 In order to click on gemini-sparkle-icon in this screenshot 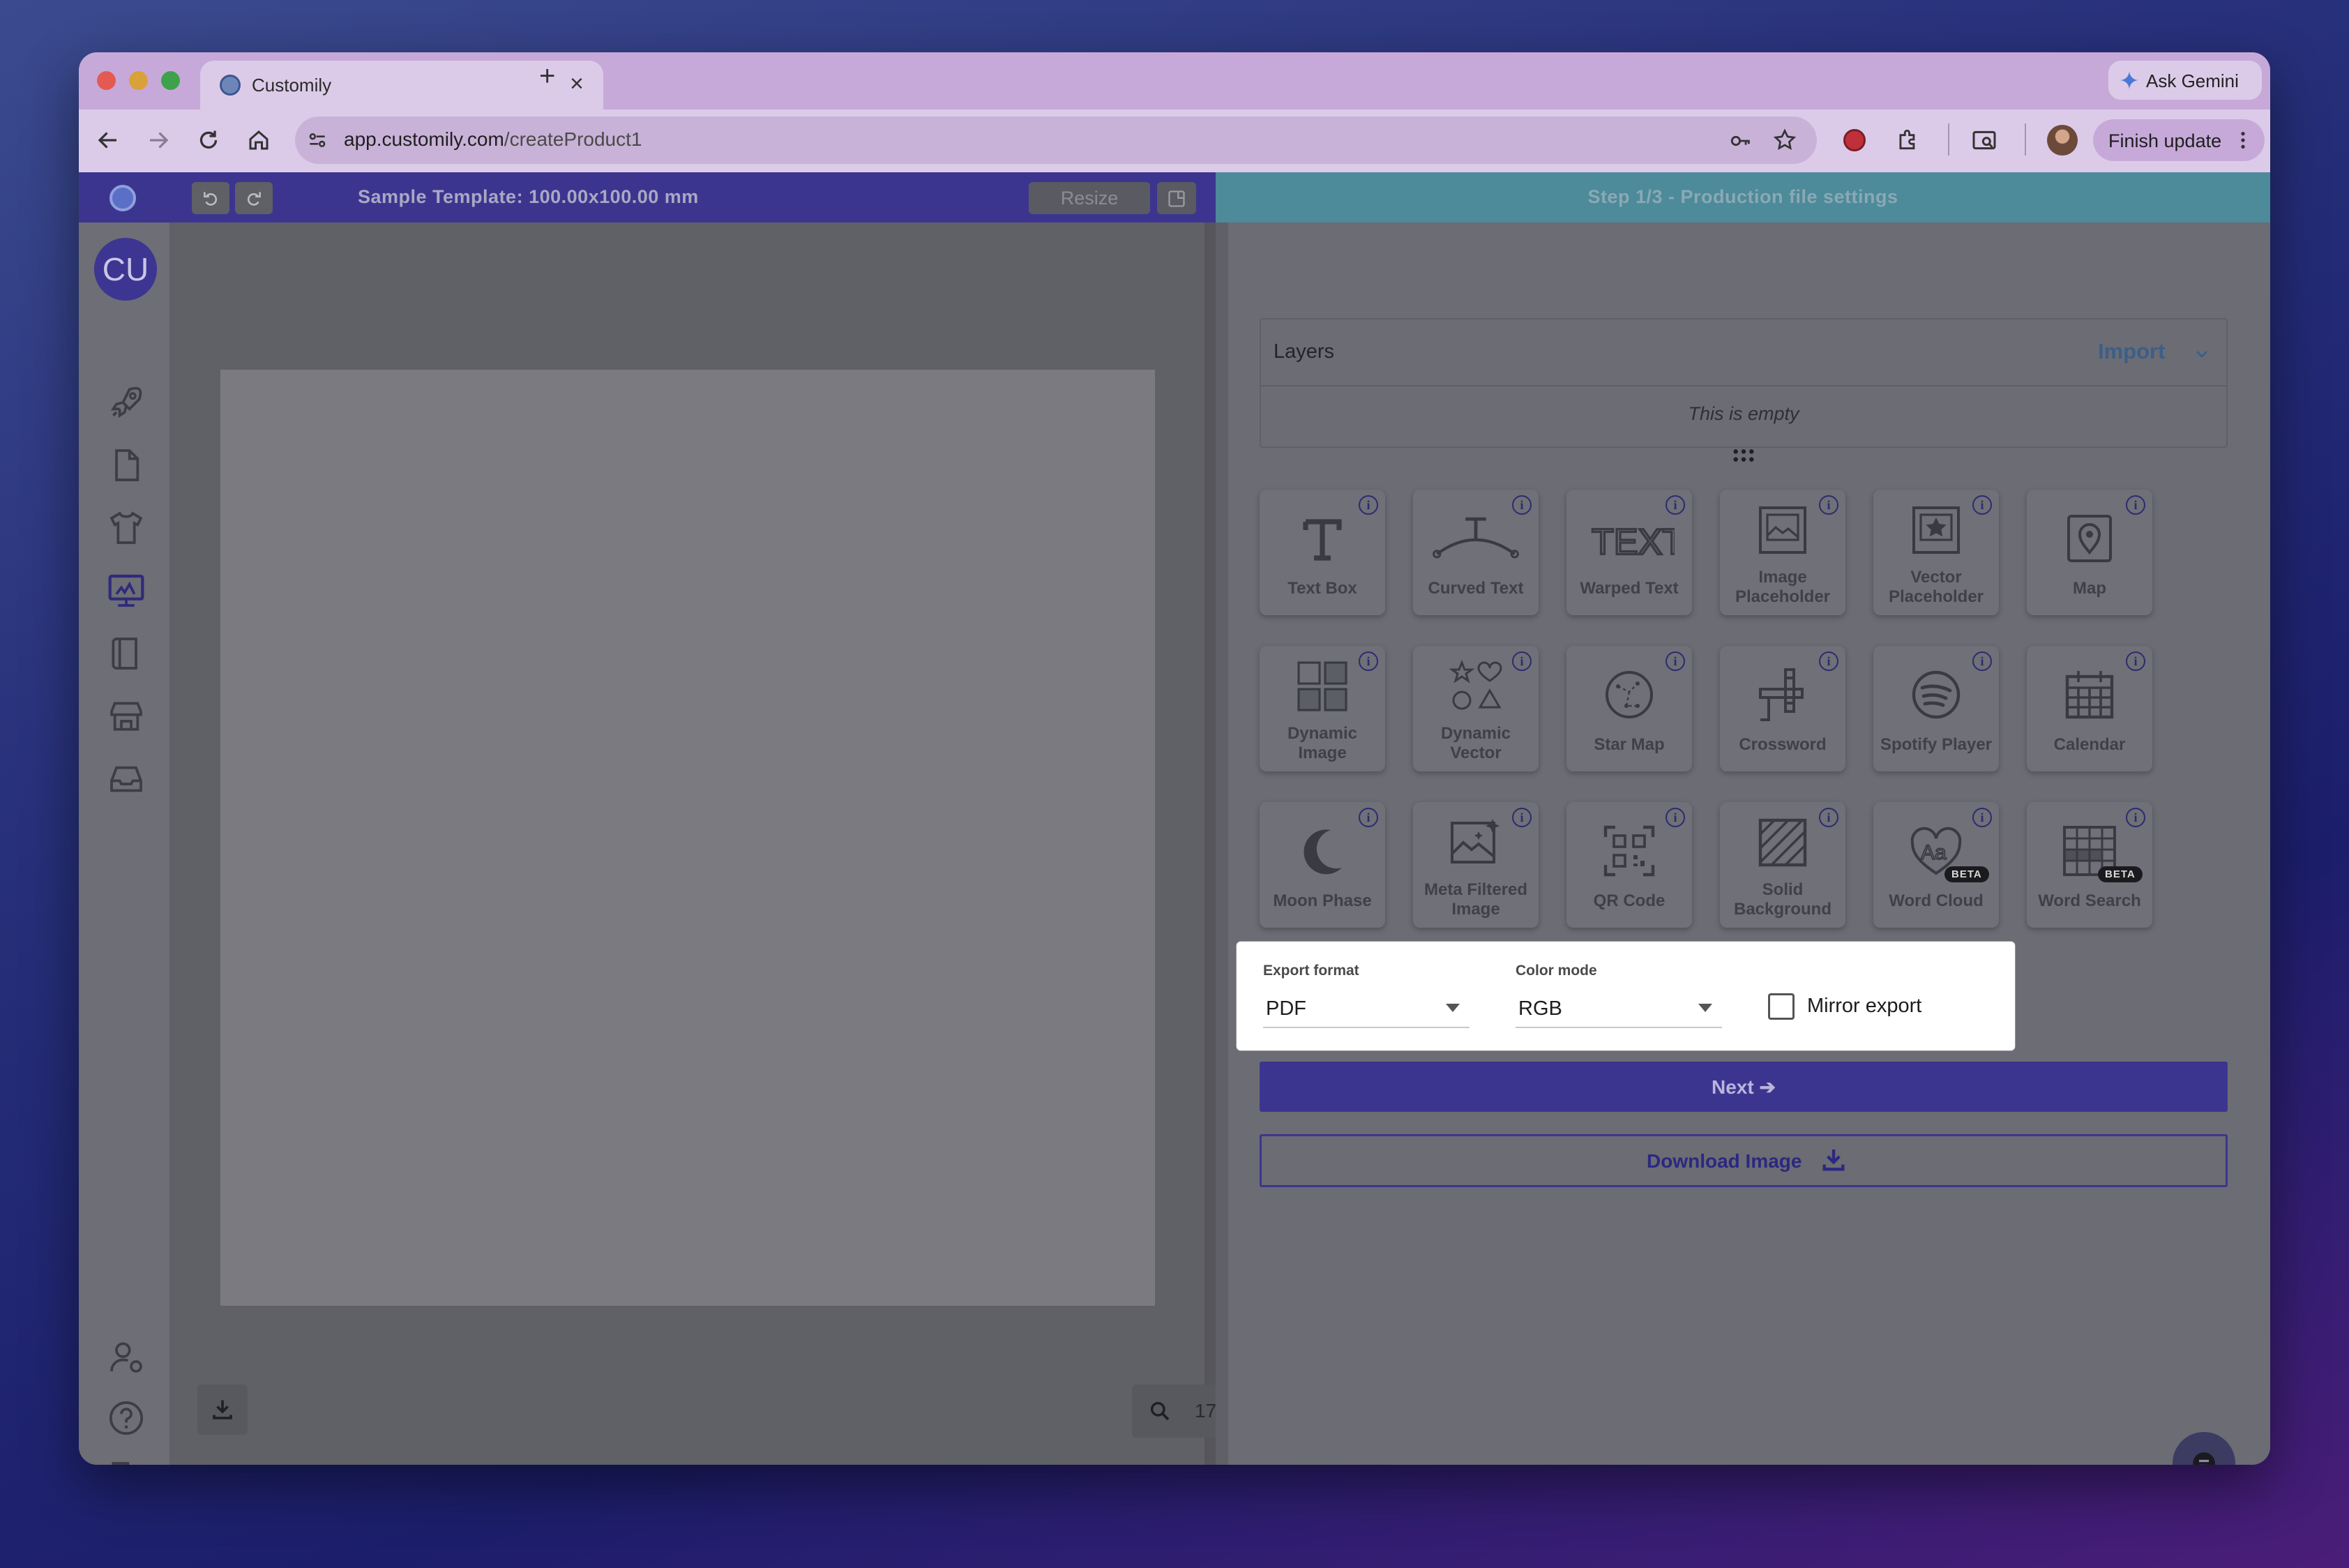, I will do `click(2129, 80)`.